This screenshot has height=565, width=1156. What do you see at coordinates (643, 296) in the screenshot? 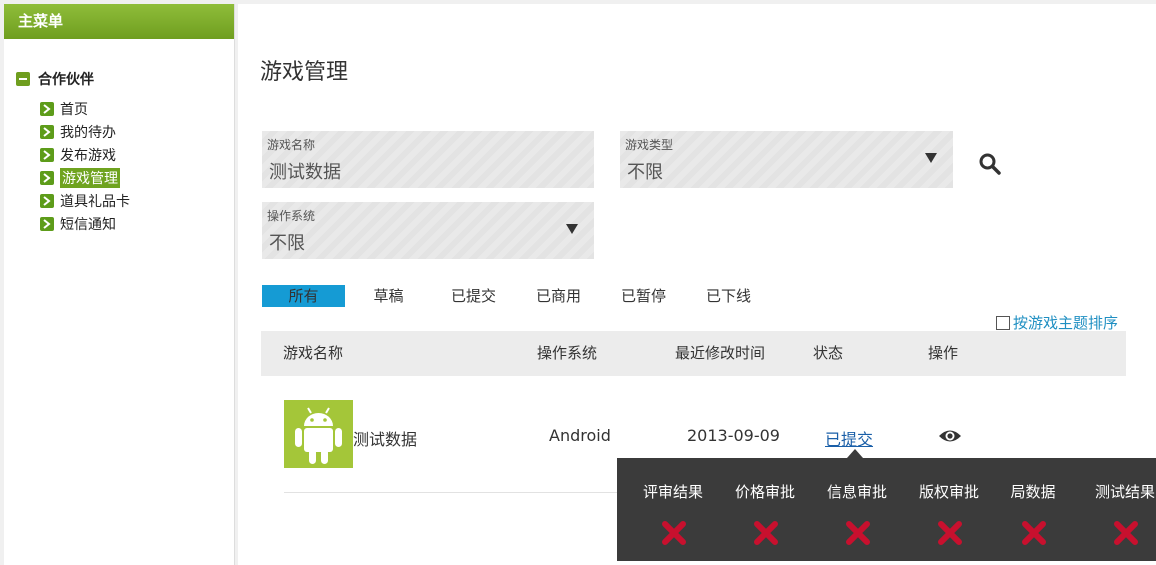
I see `tab-paused: 已暂停` at bounding box center [643, 296].